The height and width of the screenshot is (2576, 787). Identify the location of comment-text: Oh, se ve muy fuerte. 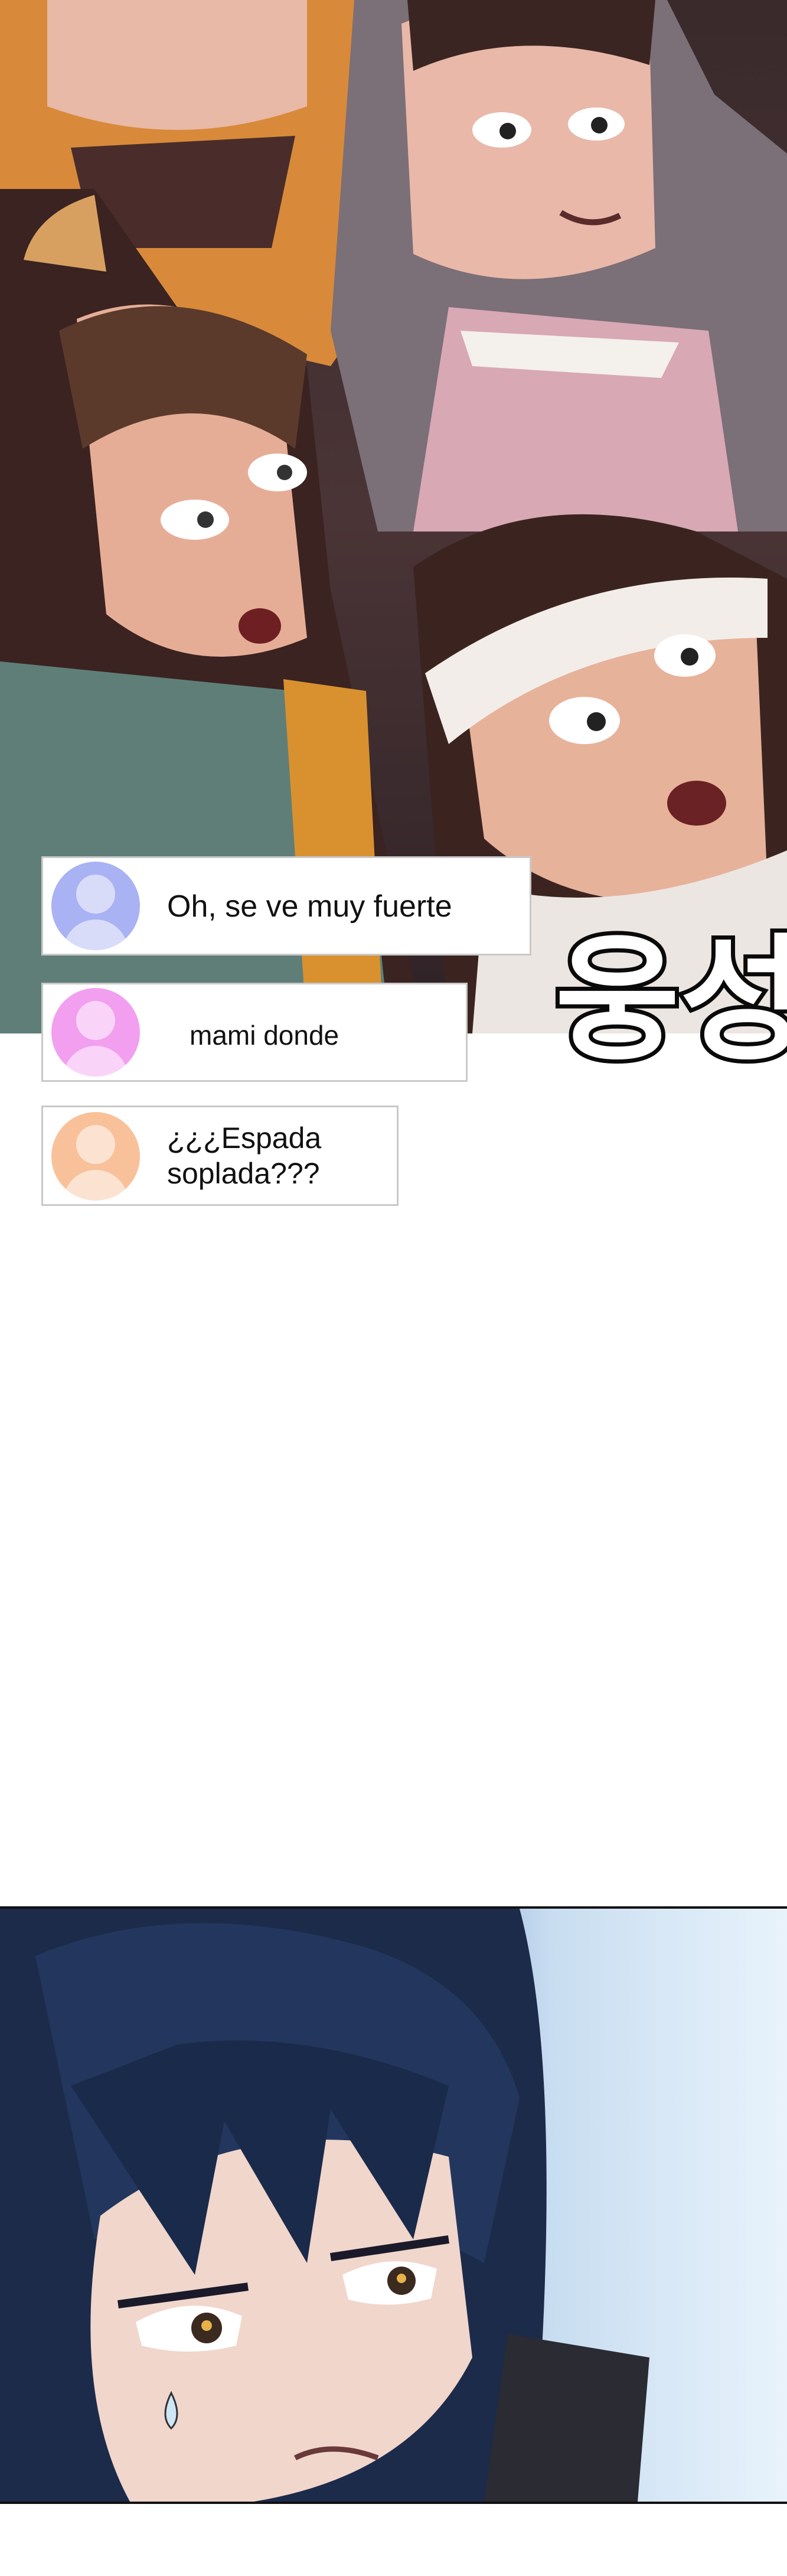
(309, 907).